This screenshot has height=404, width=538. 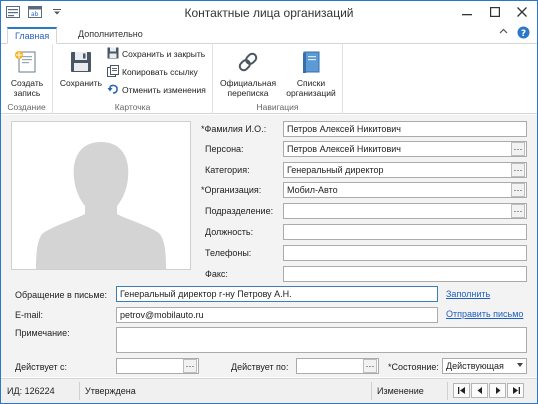 What do you see at coordinates (518, 190) in the screenshot?
I see `organization-lookup-button: ···` at bounding box center [518, 190].